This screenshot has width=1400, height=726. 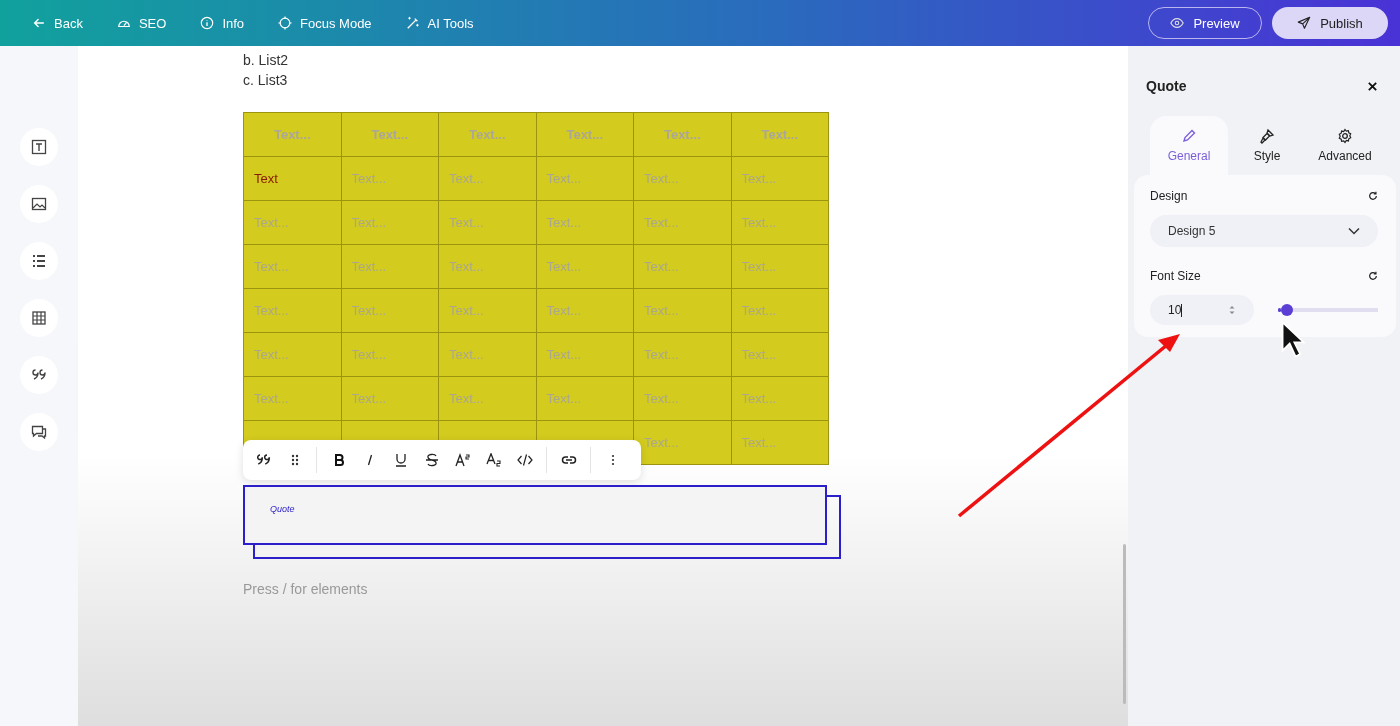 I want to click on strikethrough-icon, so click(x=431, y=460).